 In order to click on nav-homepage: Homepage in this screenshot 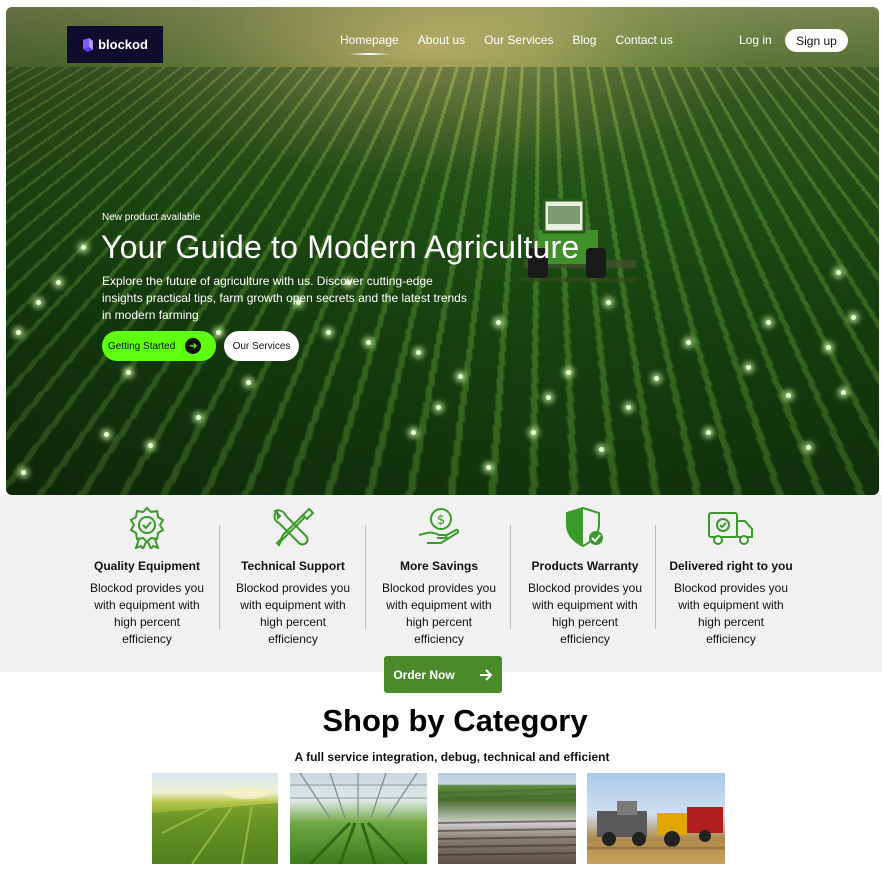, I will do `click(369, 44)`.